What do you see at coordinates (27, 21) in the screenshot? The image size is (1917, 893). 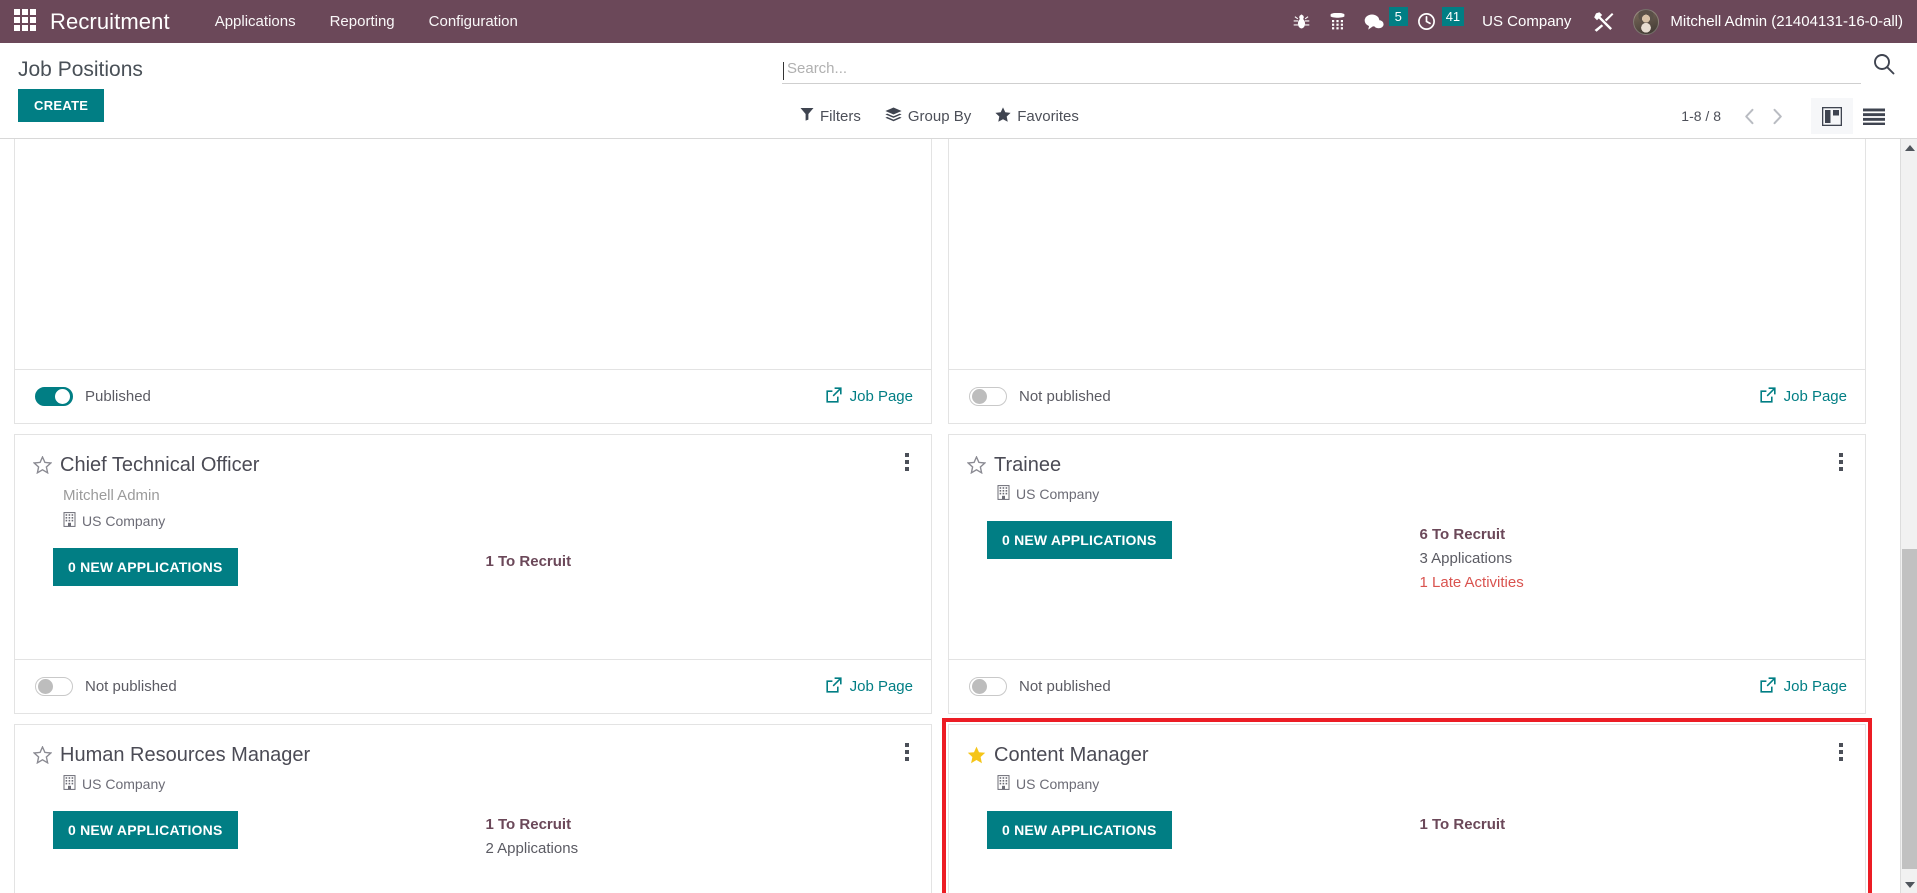 I see `apps-grid-icon` at bounding box center [27, 21].